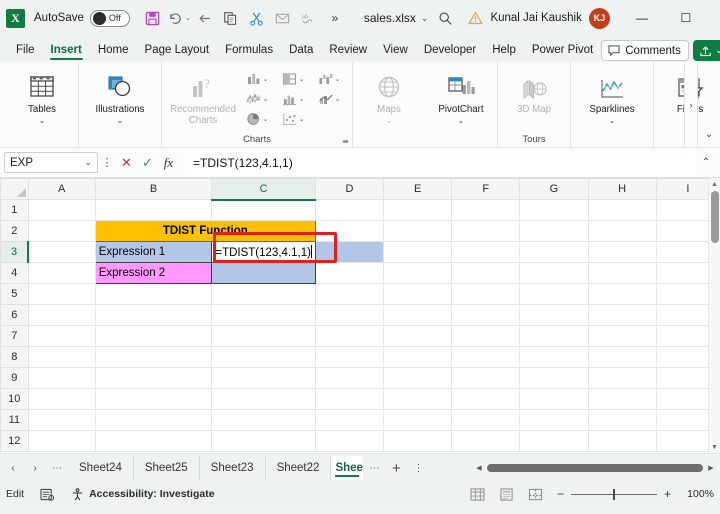 The height and width of the screenshot is (514, 720). Describe the element at coordinates (153, 189) in the screenshot. I see `column-header-b: B` at that location.